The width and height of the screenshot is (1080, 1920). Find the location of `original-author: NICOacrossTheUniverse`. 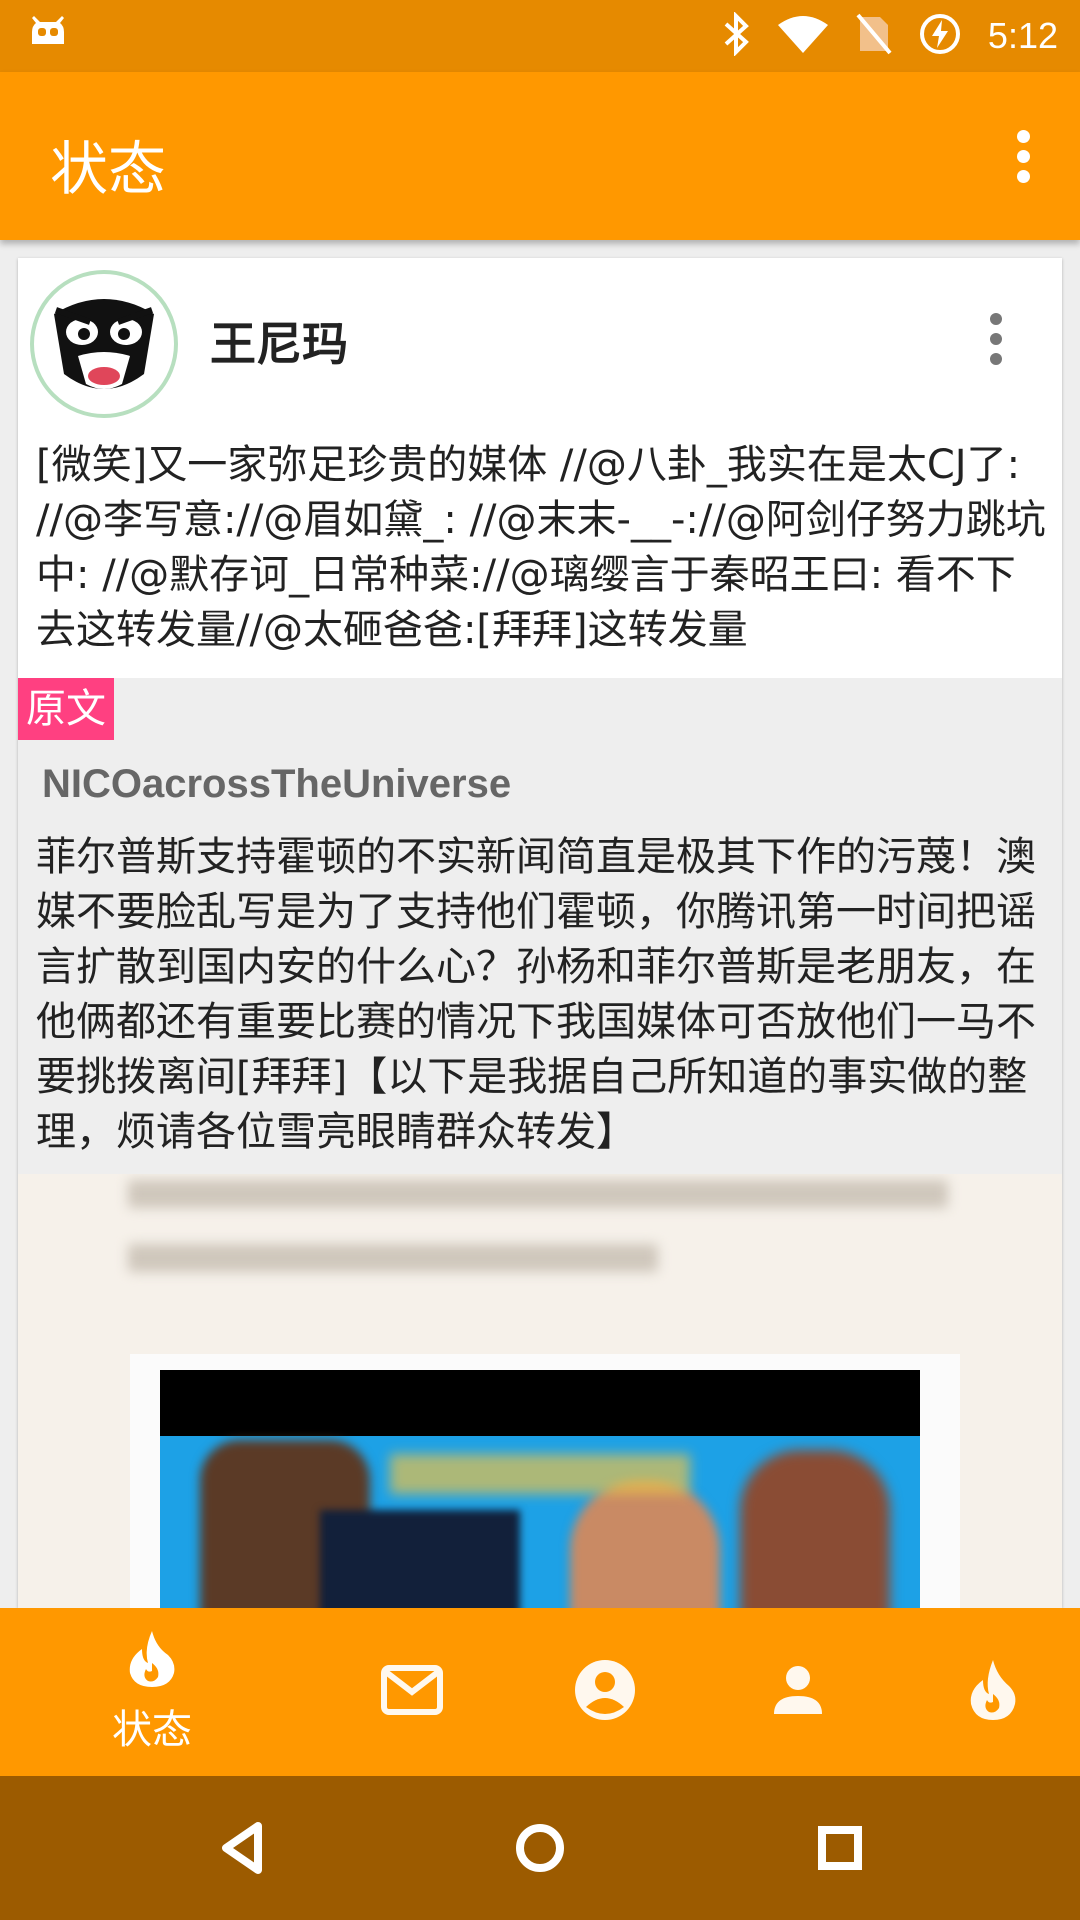

original-author: NICOacrossTheUniverse is located at coordinates (276, 784).